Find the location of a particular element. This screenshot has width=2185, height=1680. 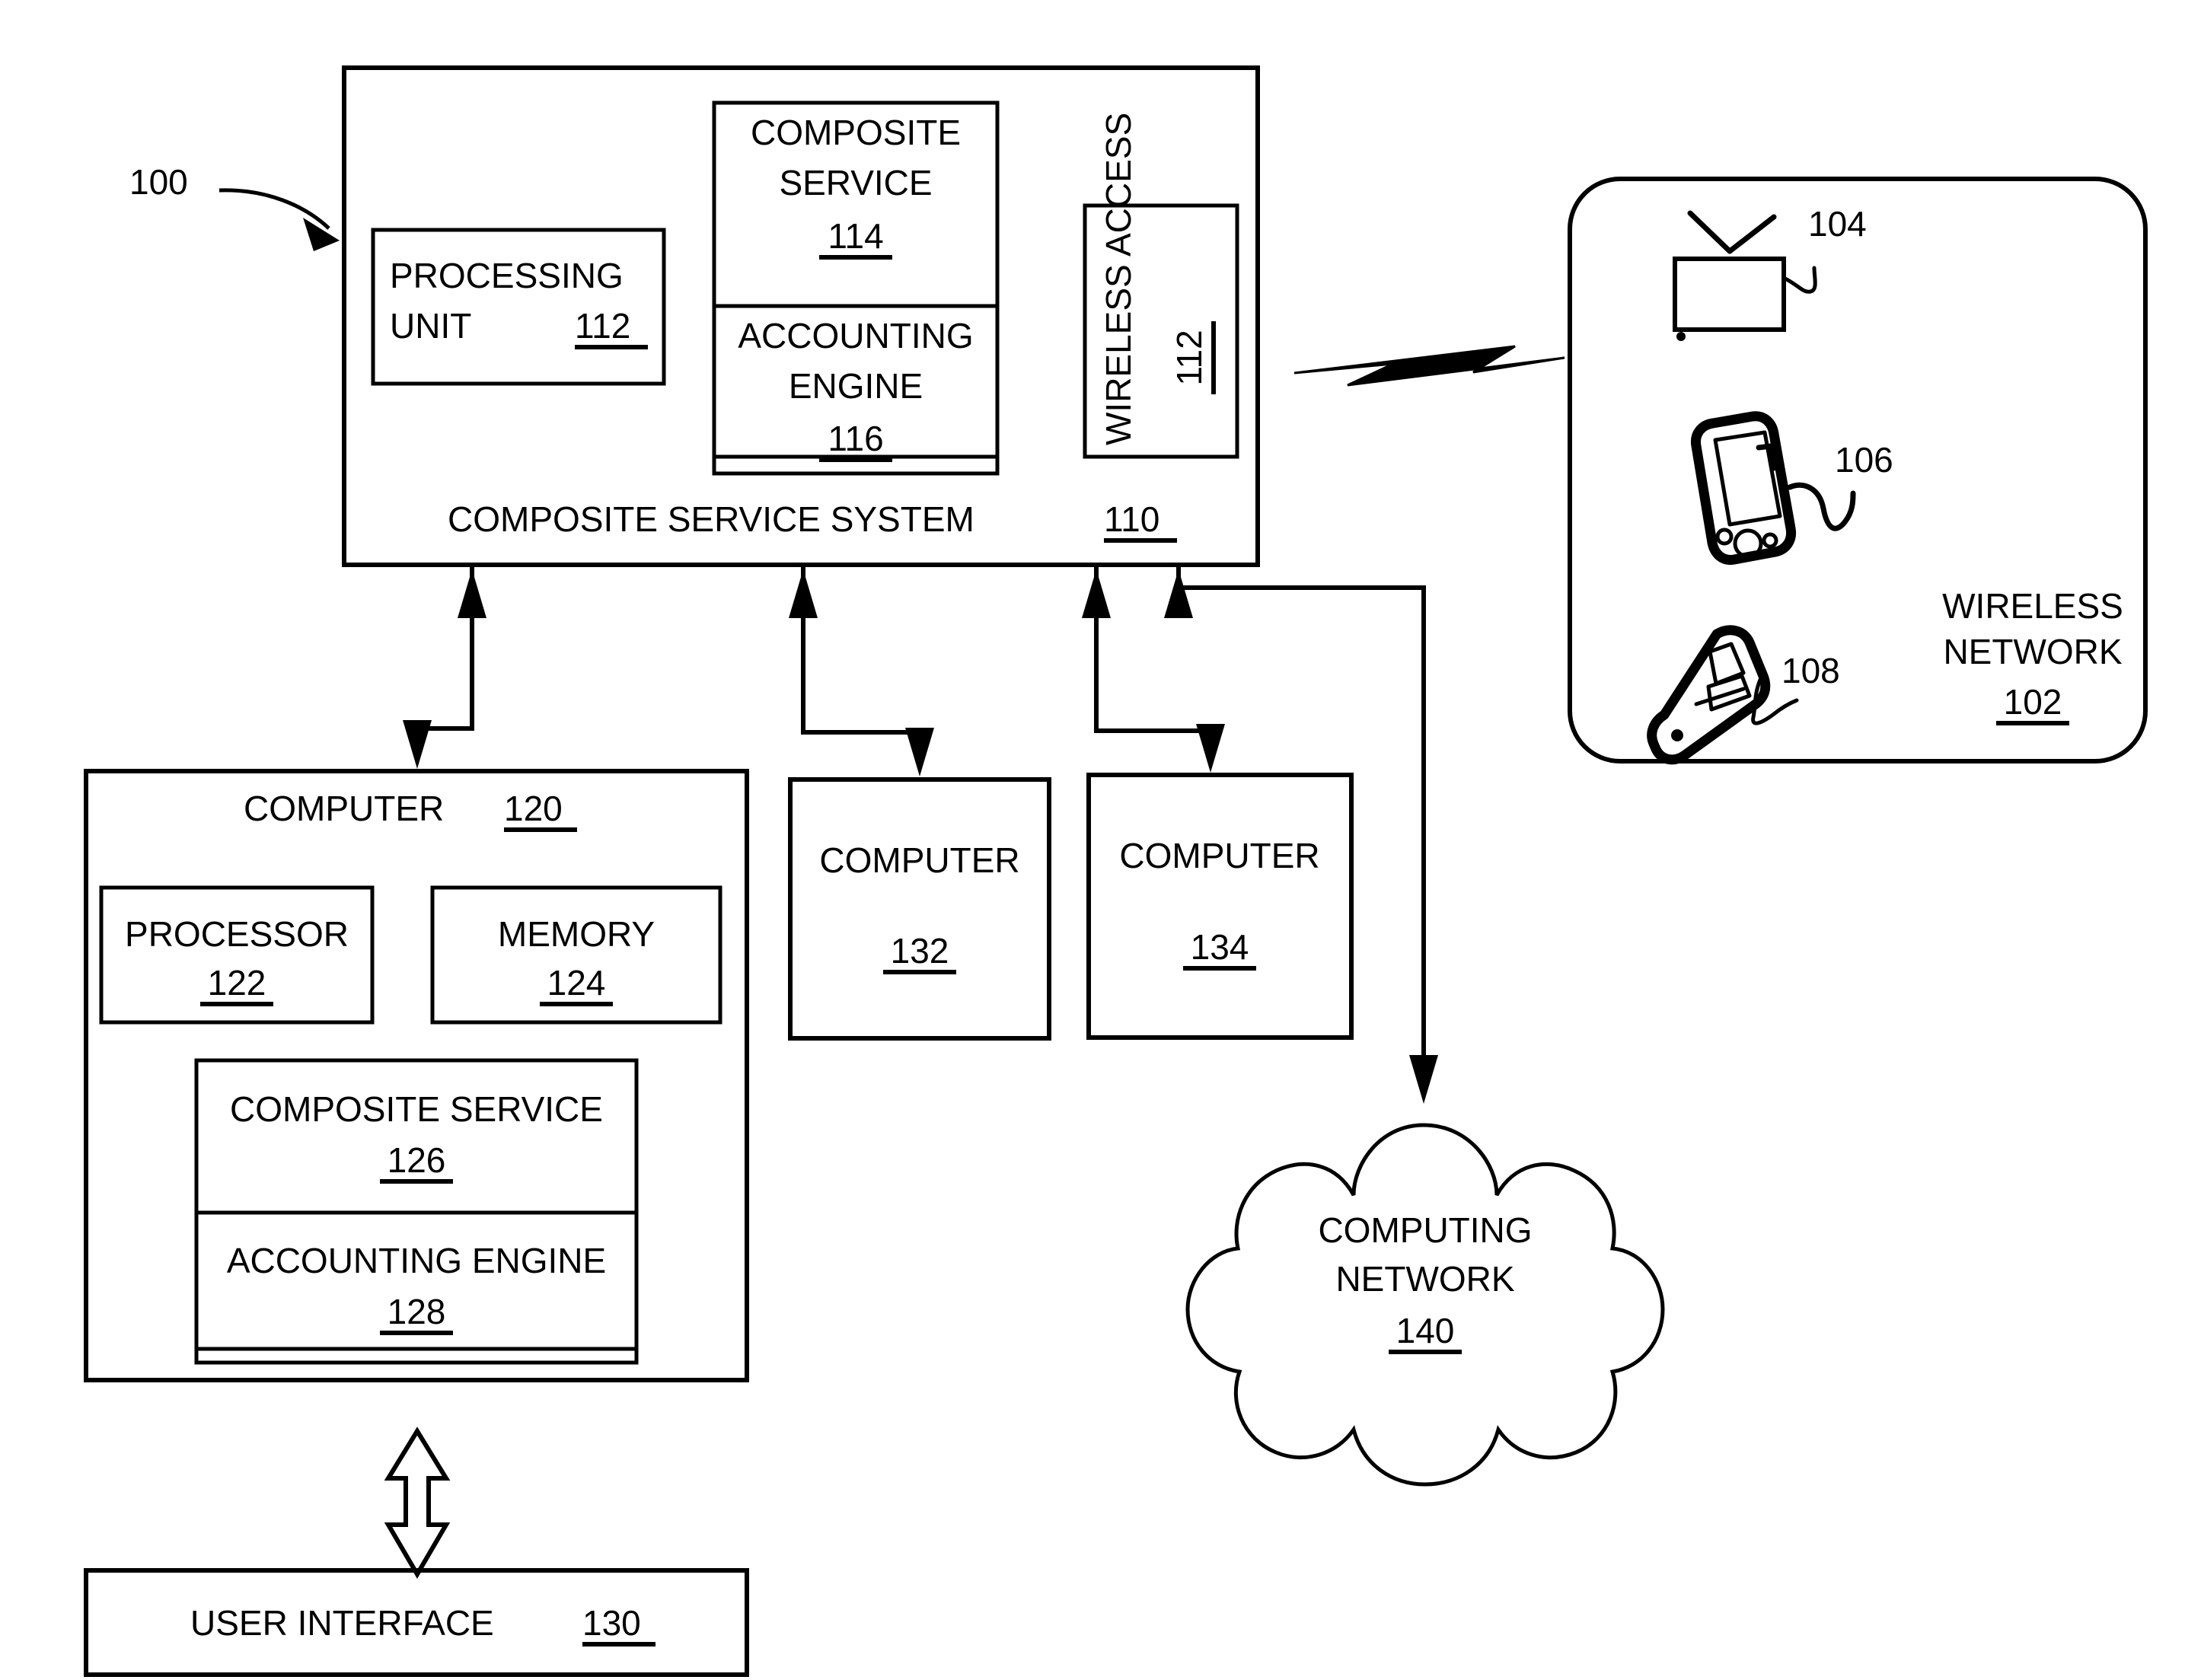

connector-2-down-arrowhead is located at coordinates (919, 752).